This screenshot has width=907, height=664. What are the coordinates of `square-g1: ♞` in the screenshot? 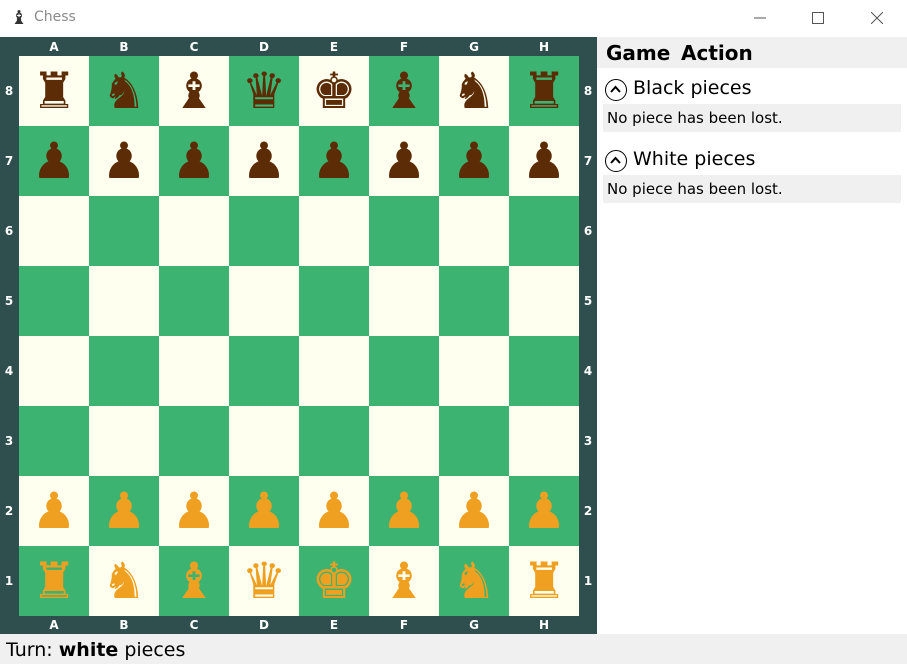 It's located at (474, 581).